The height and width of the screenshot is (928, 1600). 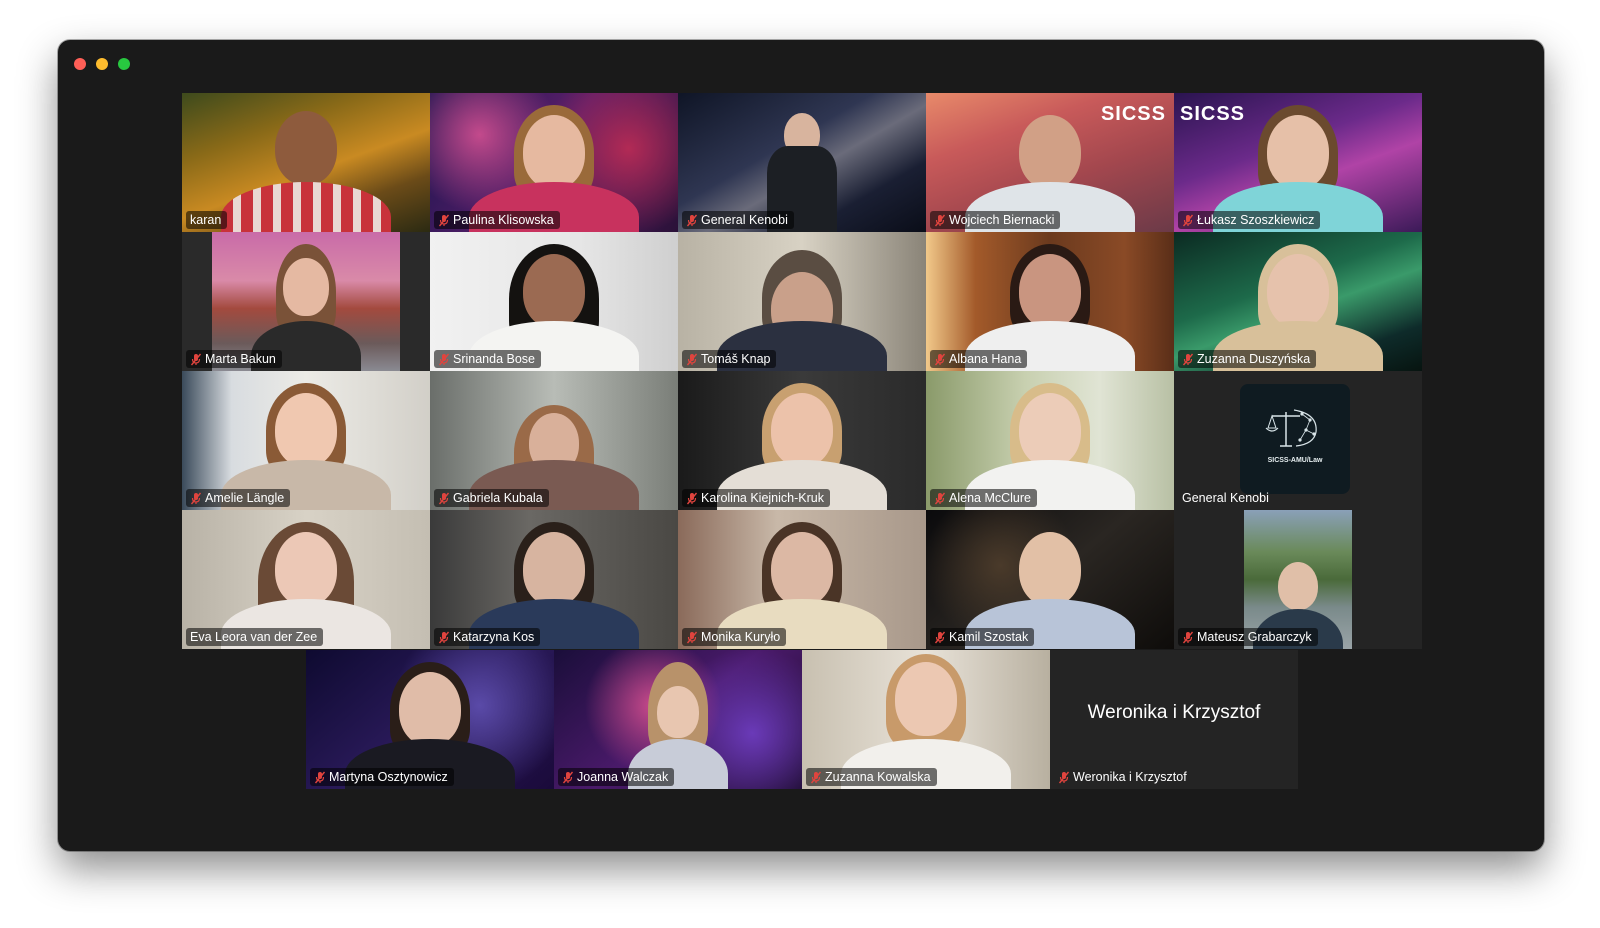 What do you see at coordinates (1298, 162) in the screenshot?
I see `video-tile: SICSS Łukasz Szoszkiewicz` at bounding box center [1298, 162].